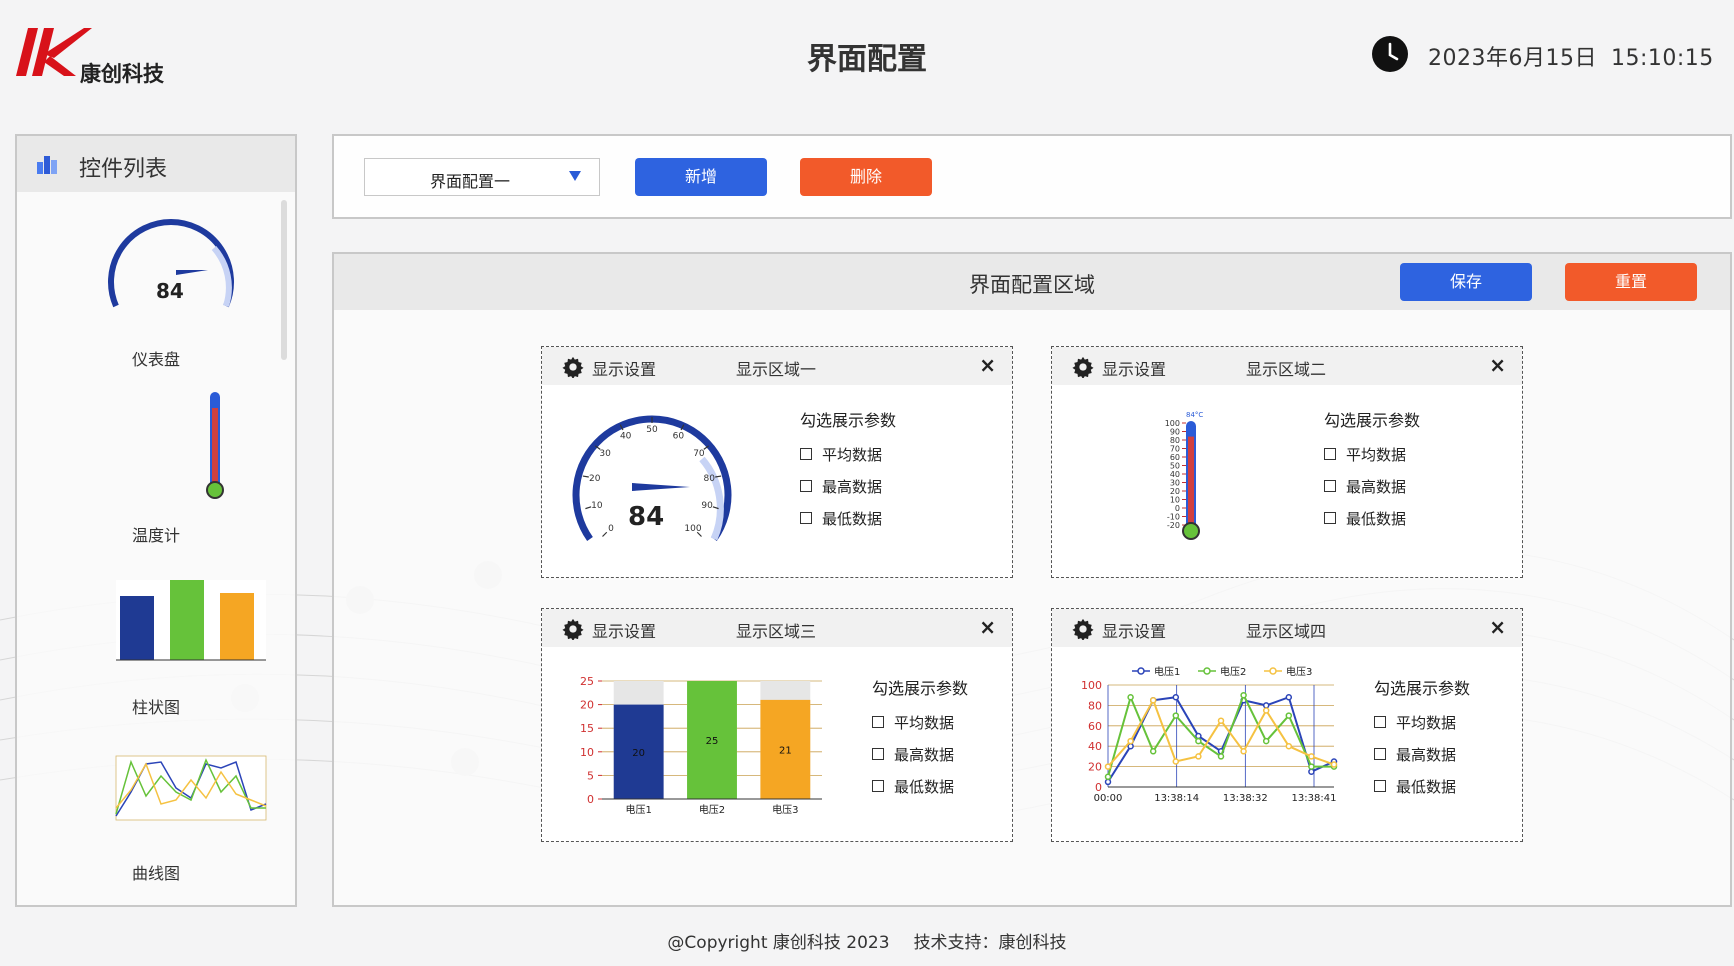  Describe the element at coordinates (1466, 282) in the screenshot. I see `save-button: 保存` at that location.